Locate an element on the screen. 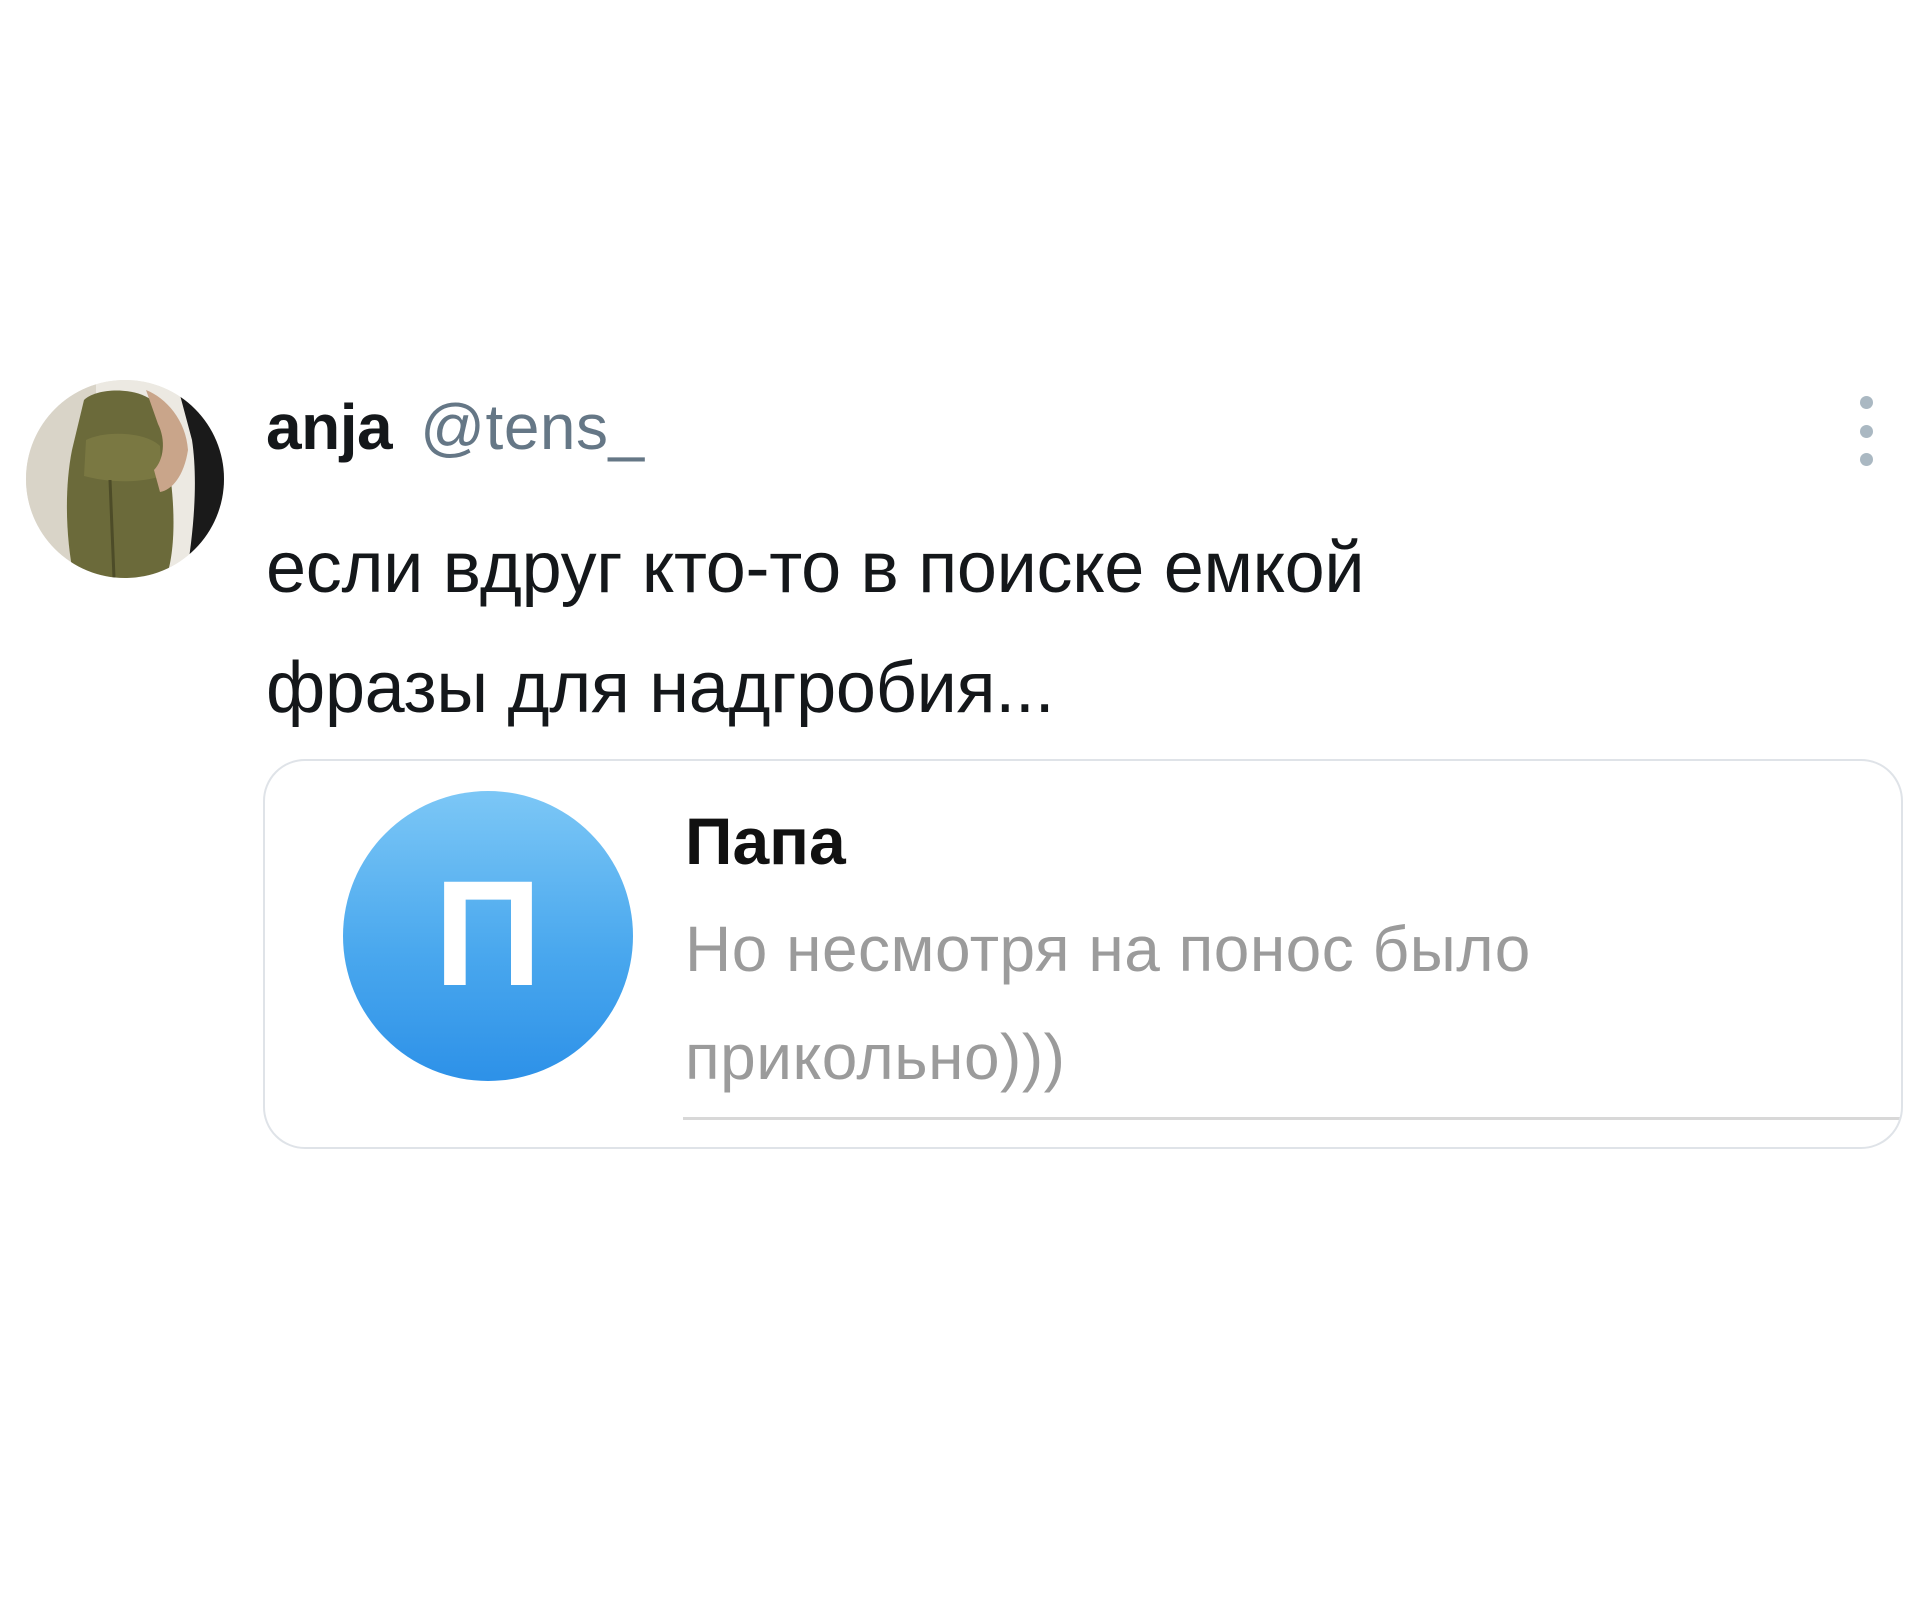 This screenshot has height=1608, width=1920. more-options-button is located at coordinates (1866, 431).